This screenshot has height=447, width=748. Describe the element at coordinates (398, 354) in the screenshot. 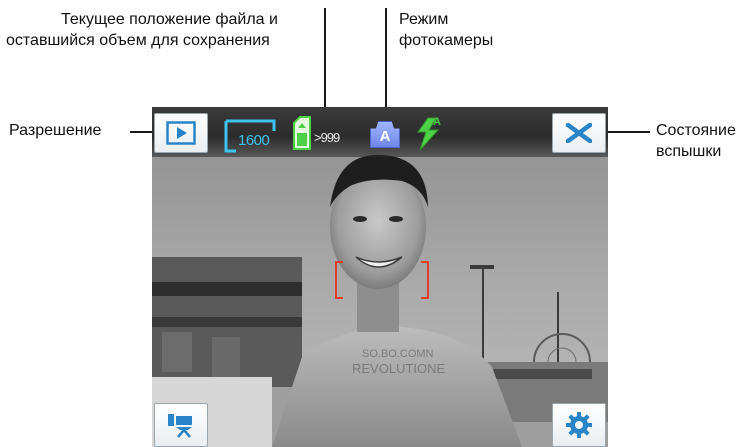

I see `svg-text: SO.BO.COMN` at that location.